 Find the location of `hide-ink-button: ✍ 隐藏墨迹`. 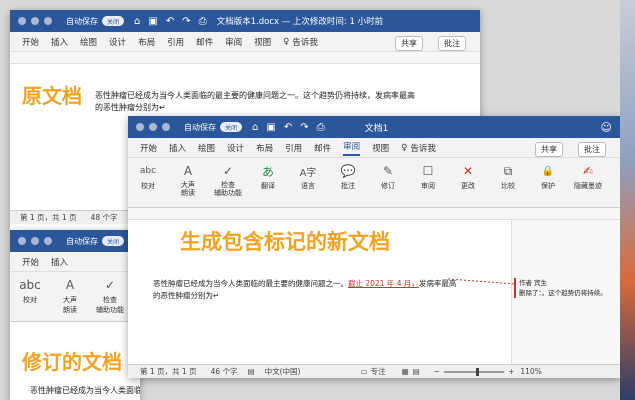

hide-ink-button: ✍ 隐藏墨迹 is located at coordinates (588, 182).